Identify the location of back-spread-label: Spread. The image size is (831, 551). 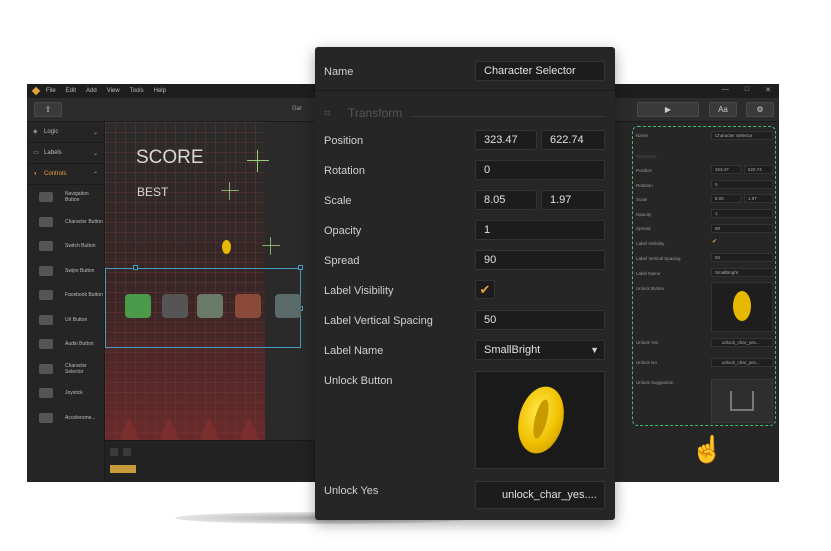
(643, 228).